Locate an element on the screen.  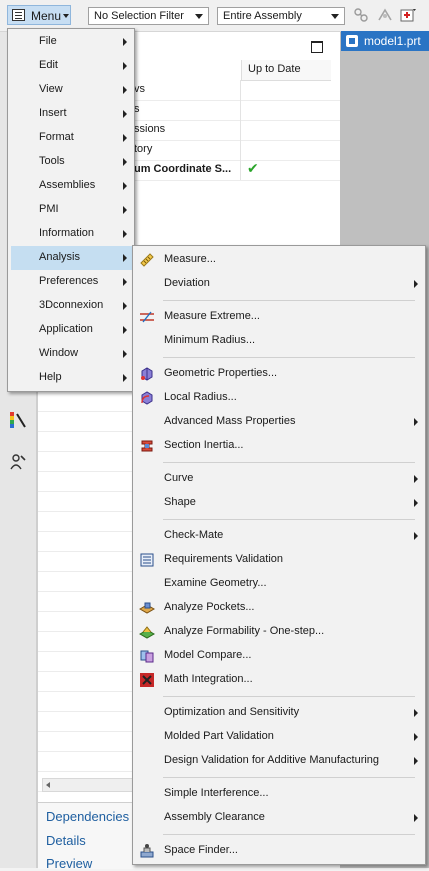
document-tab: model1.prt is located at coordinates (385, 41).